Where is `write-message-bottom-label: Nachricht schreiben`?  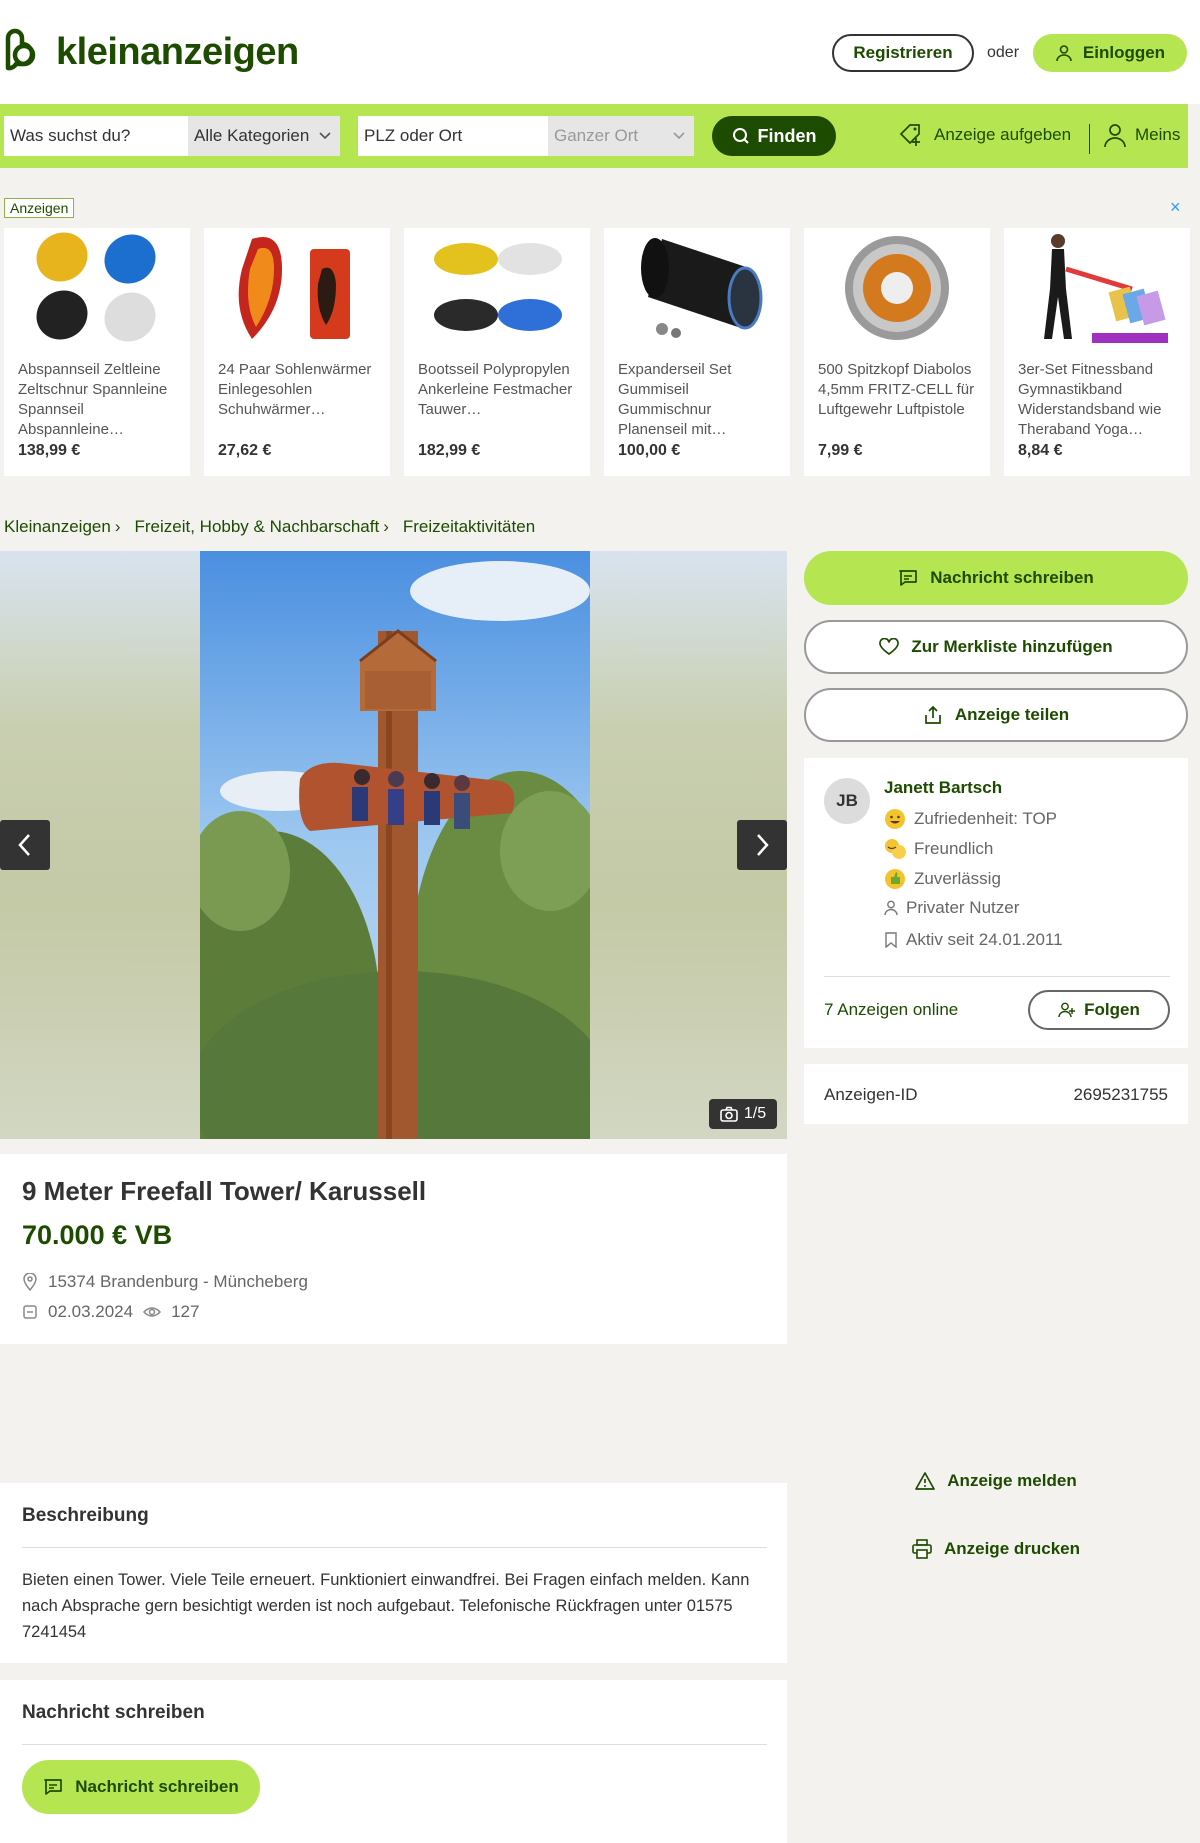 write-message-bottom-label: Nachricht schreiben is located at coordinates (157, 1786).